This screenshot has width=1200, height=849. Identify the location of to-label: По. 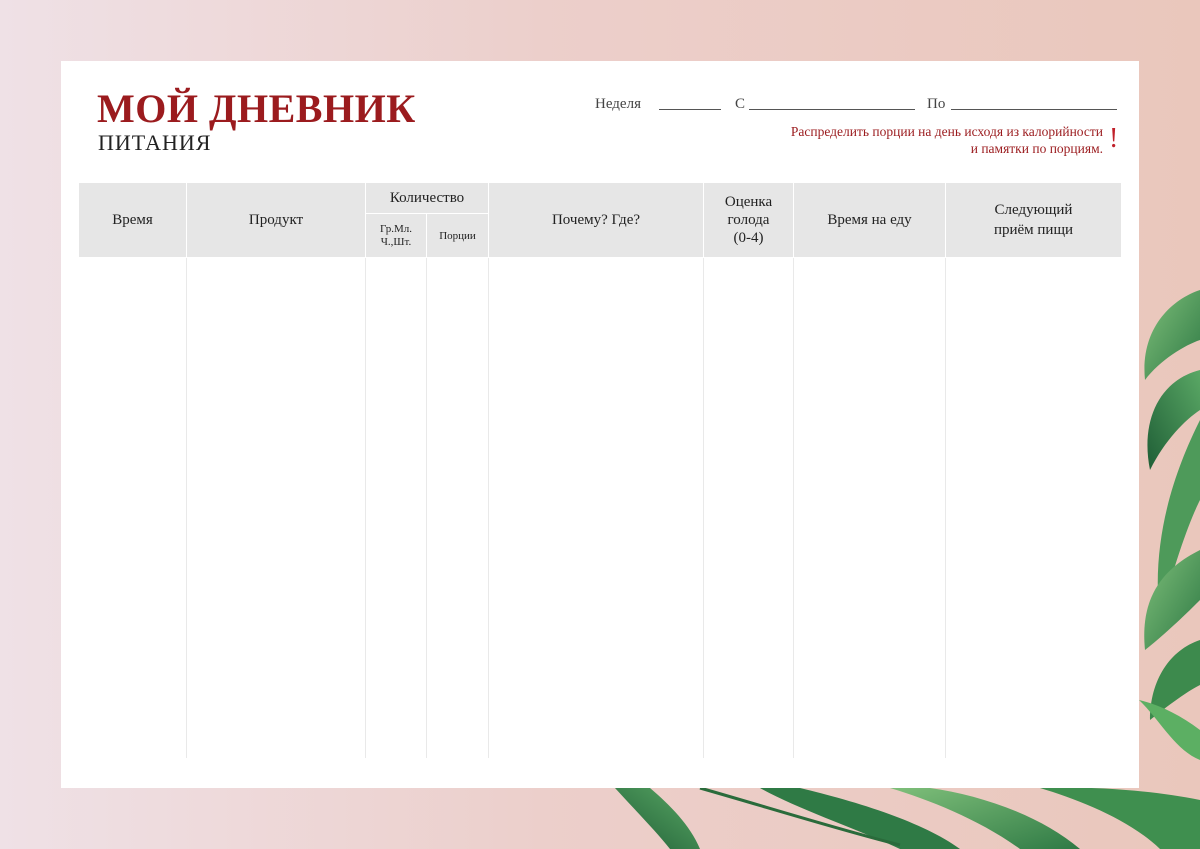
(936, 104).